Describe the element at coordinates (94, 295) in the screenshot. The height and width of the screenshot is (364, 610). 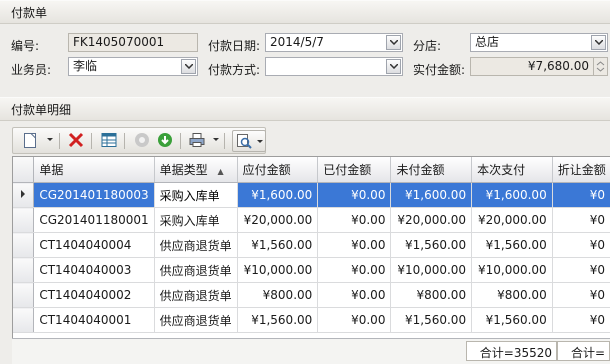
I see `grid-cell-doc: CT1404040002` at that location.